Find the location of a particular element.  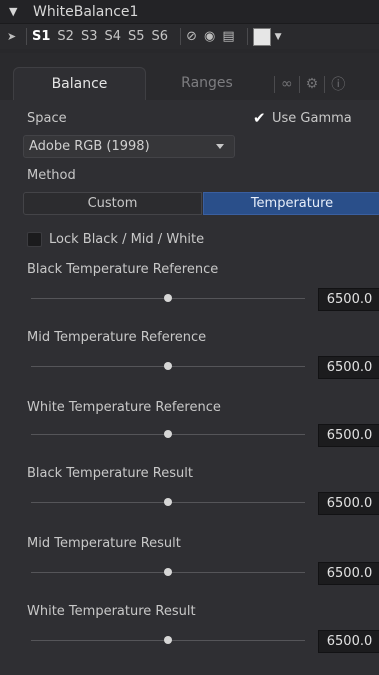

info-icon: ⓘ is located at coordinates (338, 84).